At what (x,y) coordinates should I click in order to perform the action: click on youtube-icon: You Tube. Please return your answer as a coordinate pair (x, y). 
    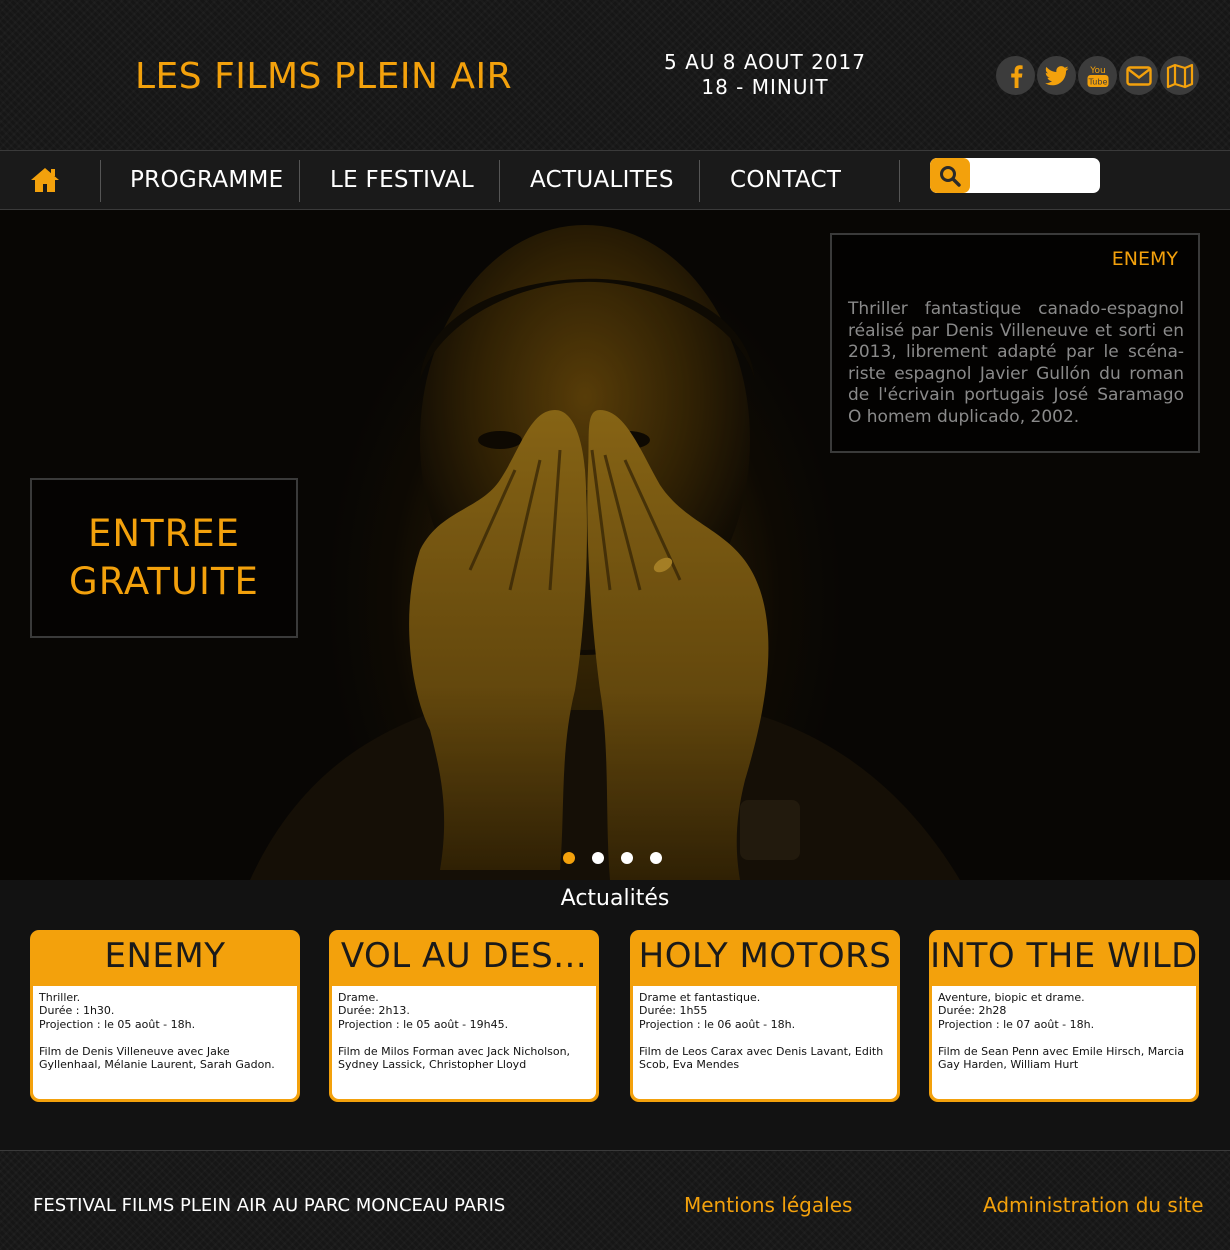
    Looking at the image, I should click on (1097, 75).